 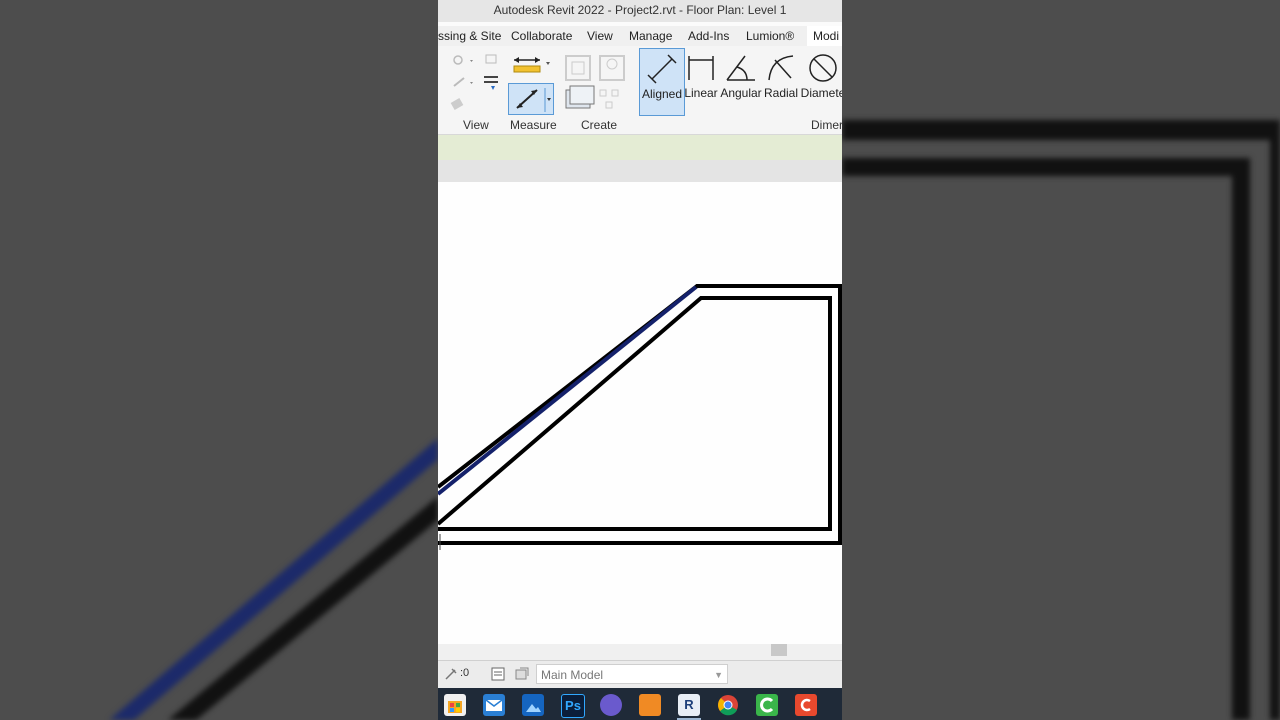 I want to click on status-bar: :0 Main Model ▼, so click(x=640, y=674).